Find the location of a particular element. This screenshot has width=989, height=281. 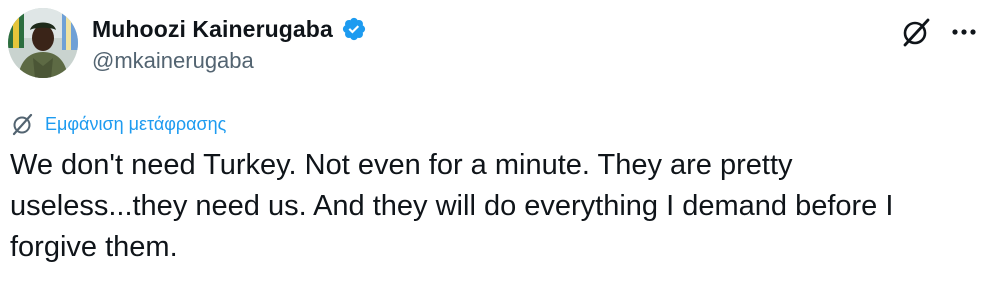

avatar-image is located at coordinates (43, 43).